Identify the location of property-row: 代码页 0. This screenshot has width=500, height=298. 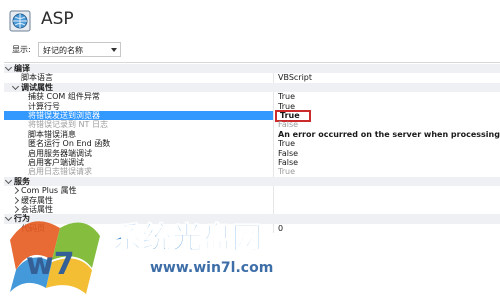
(252, 228).